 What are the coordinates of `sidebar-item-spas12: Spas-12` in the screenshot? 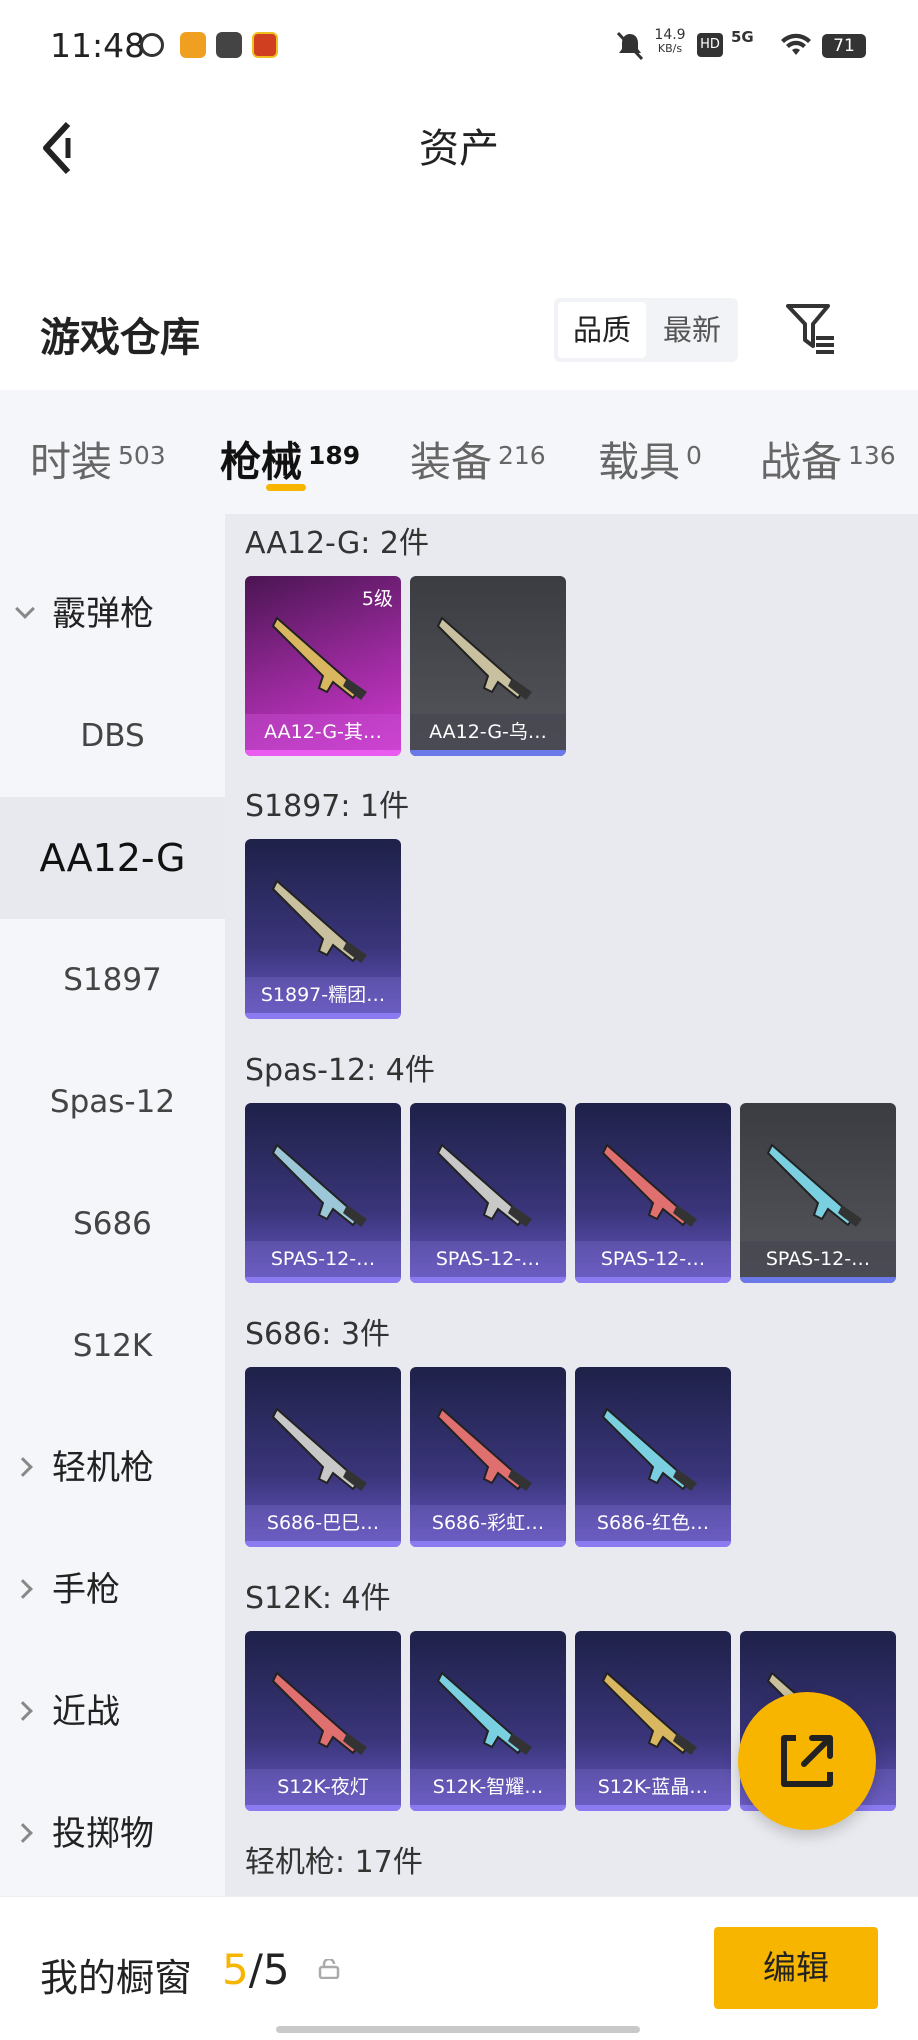 It's located at (112, 1102).